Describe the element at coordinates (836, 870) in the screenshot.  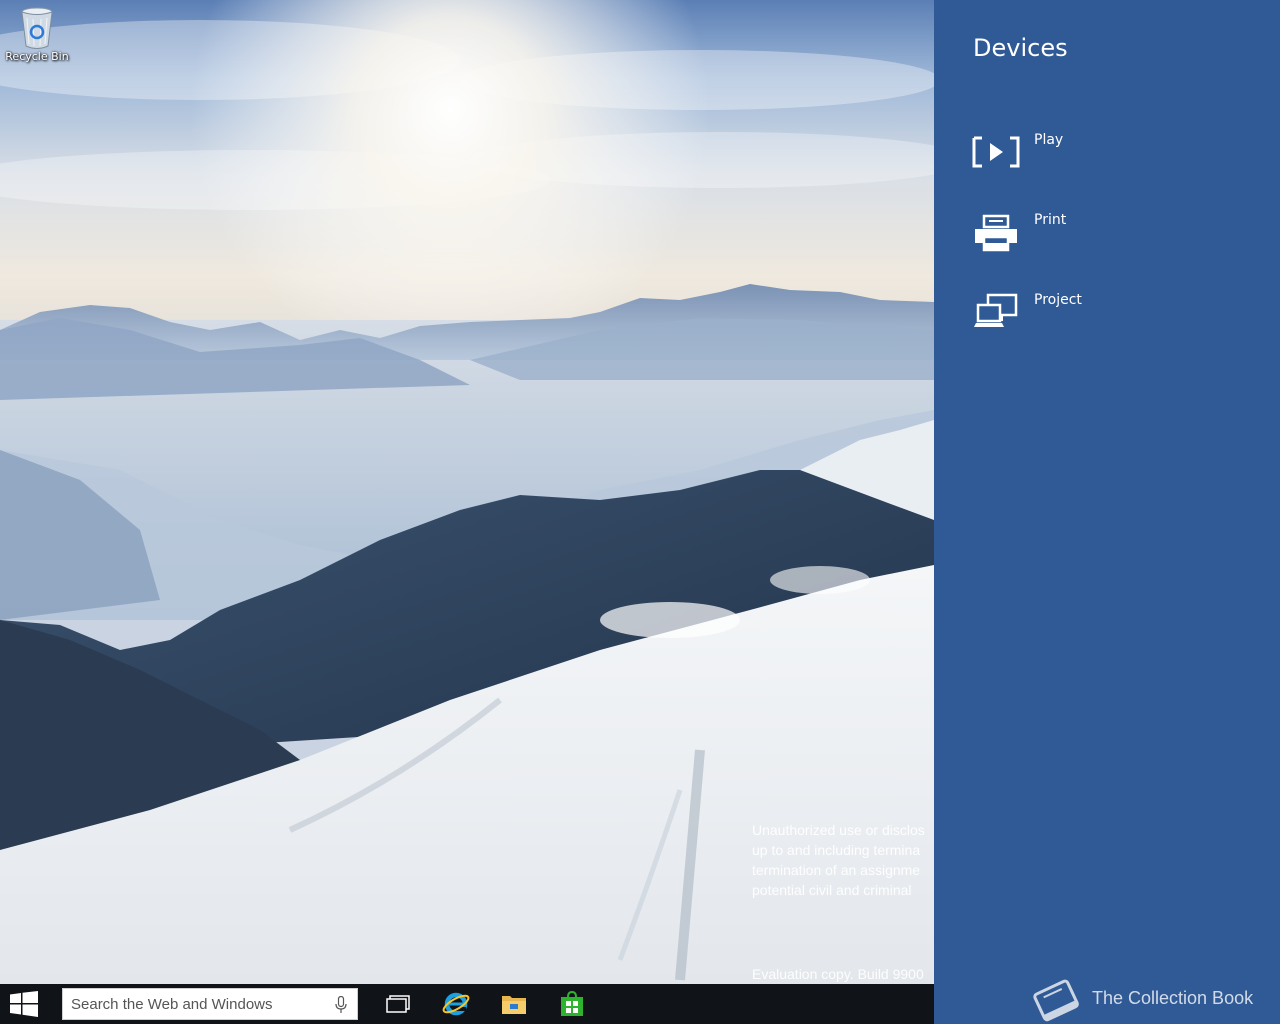
I see `watermark-line: termination of an assignme` at that location.